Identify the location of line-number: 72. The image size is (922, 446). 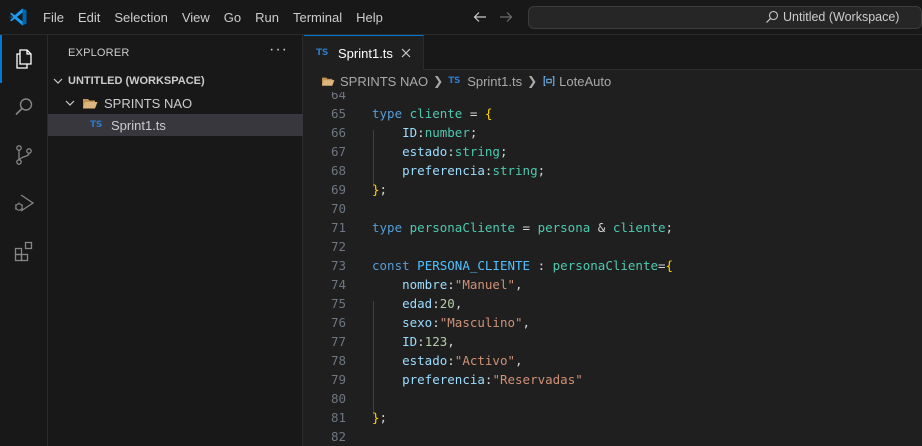
(338, 246).